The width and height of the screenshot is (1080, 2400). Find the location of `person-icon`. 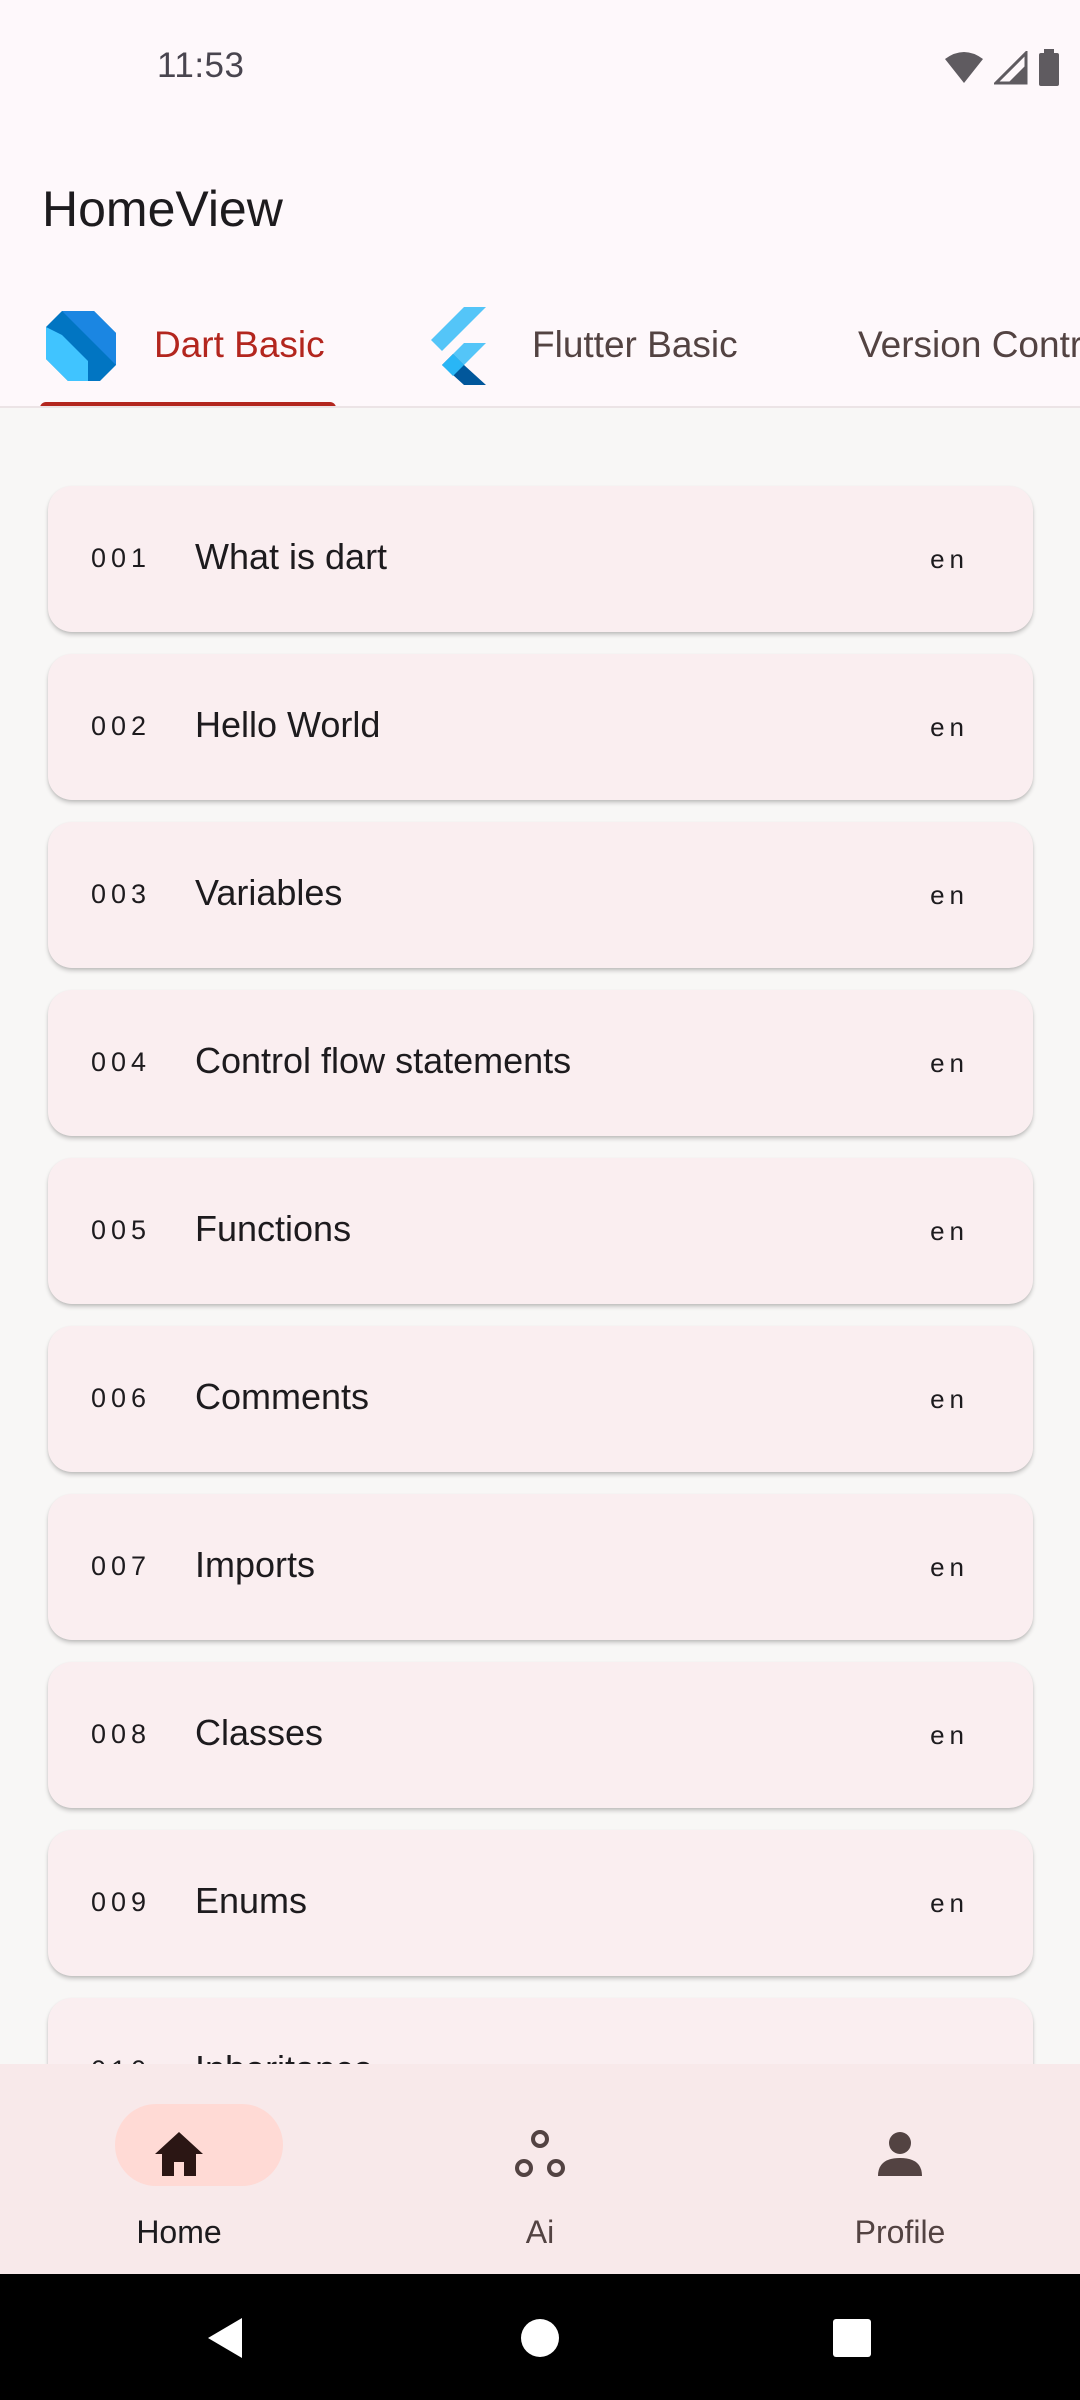

person-icon is located at coordinates (900, 2154).